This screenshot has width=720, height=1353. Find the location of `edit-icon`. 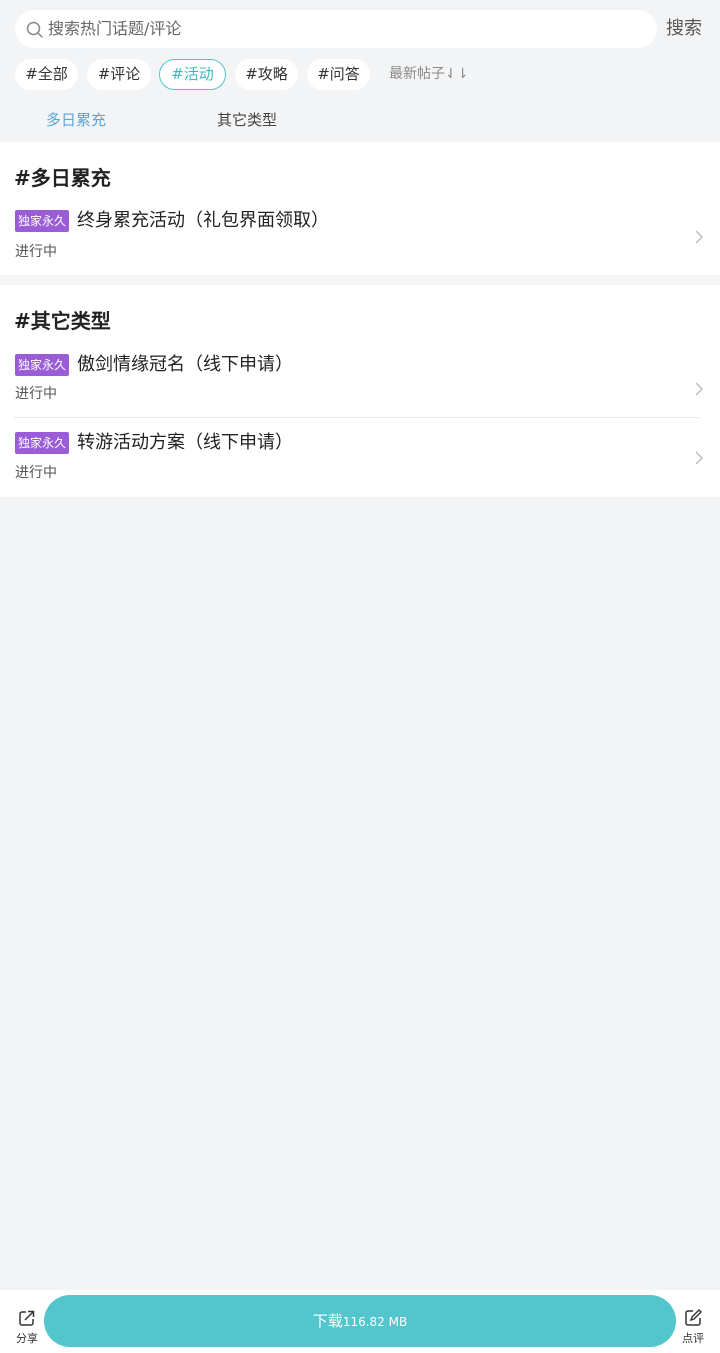

edit-icon is located at coordinates (693, 1317).